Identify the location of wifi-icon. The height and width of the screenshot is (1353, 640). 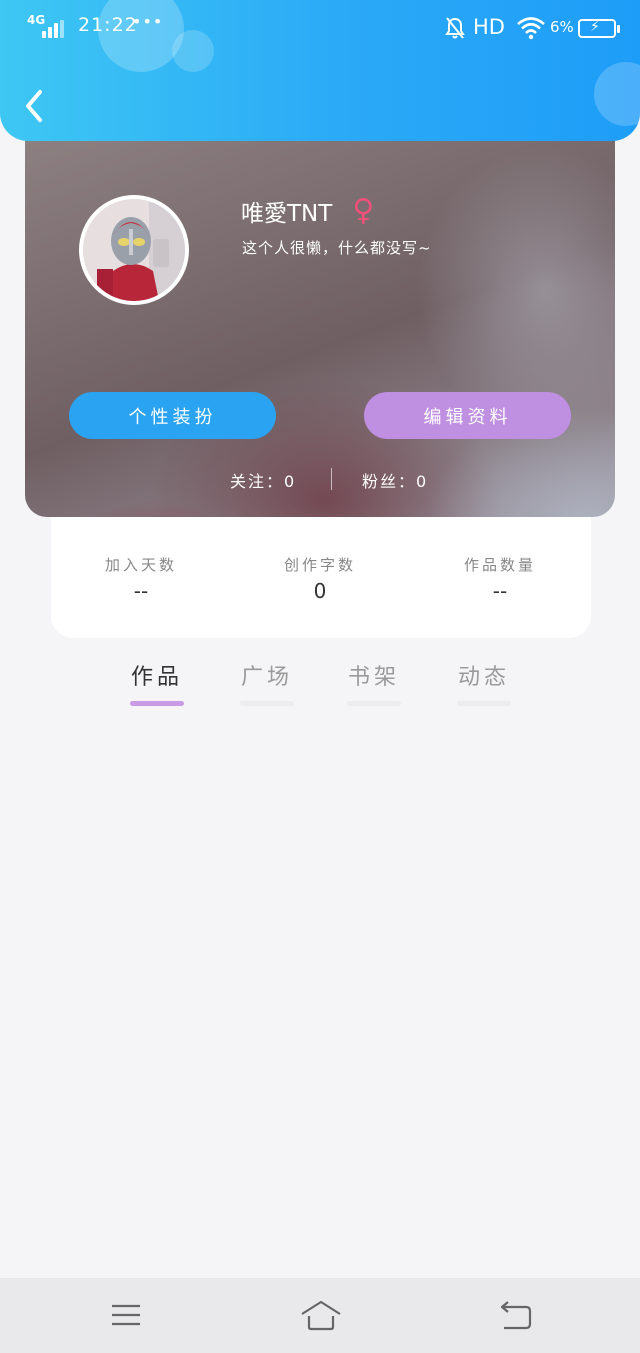
(531, 28).